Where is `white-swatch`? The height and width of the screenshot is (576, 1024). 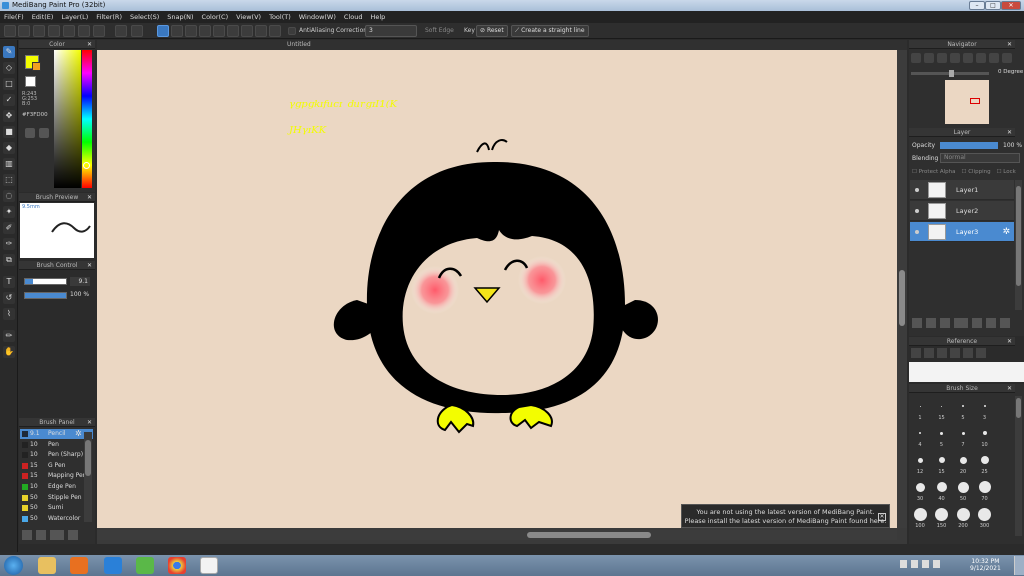 white-swatch is located at coordinates (30, 81).